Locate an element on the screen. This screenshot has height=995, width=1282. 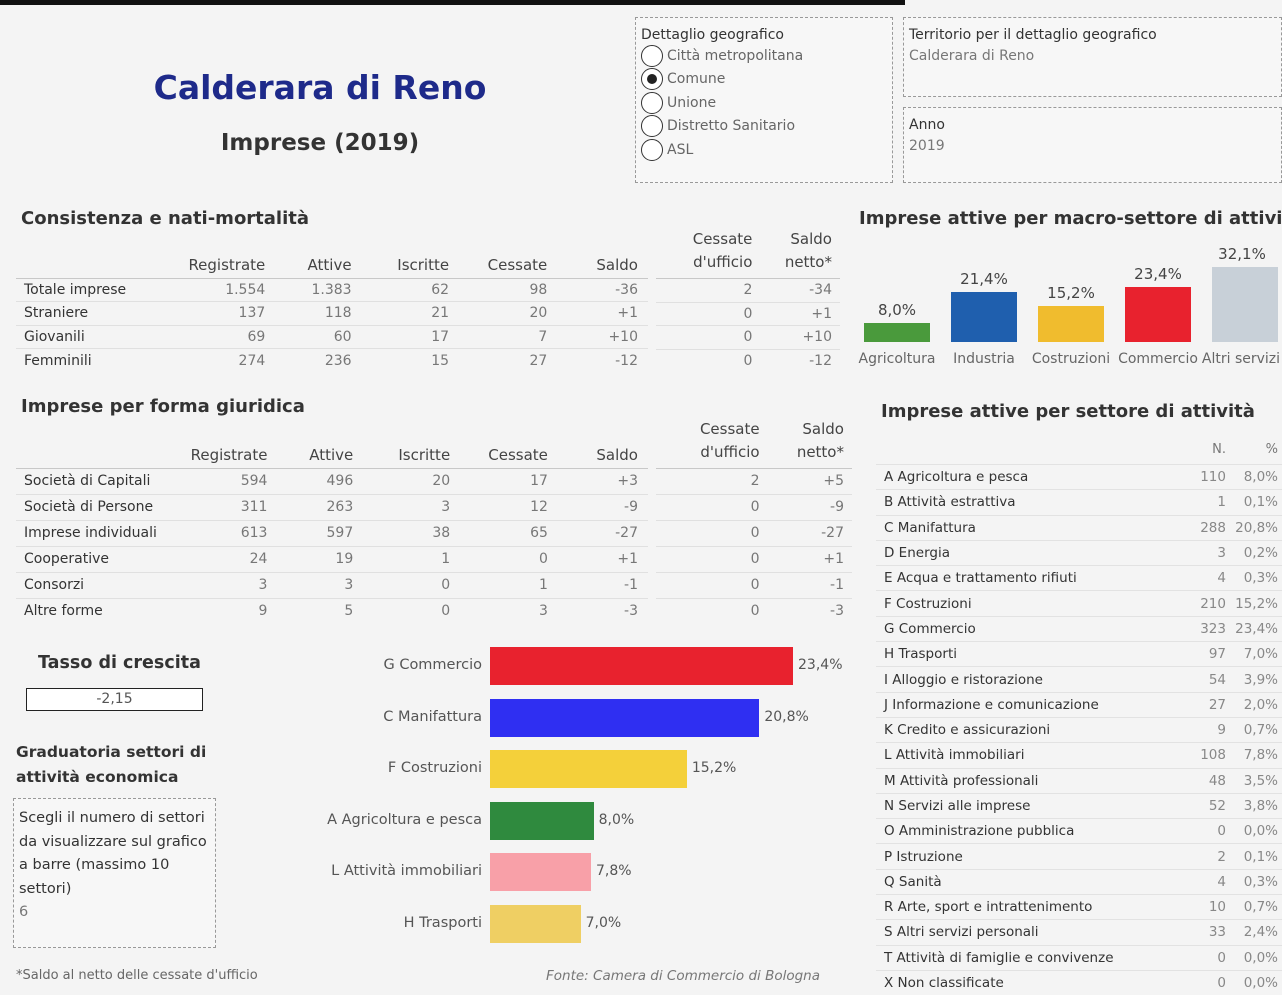
column-header: Cessate is located at coordinates (508, 264).